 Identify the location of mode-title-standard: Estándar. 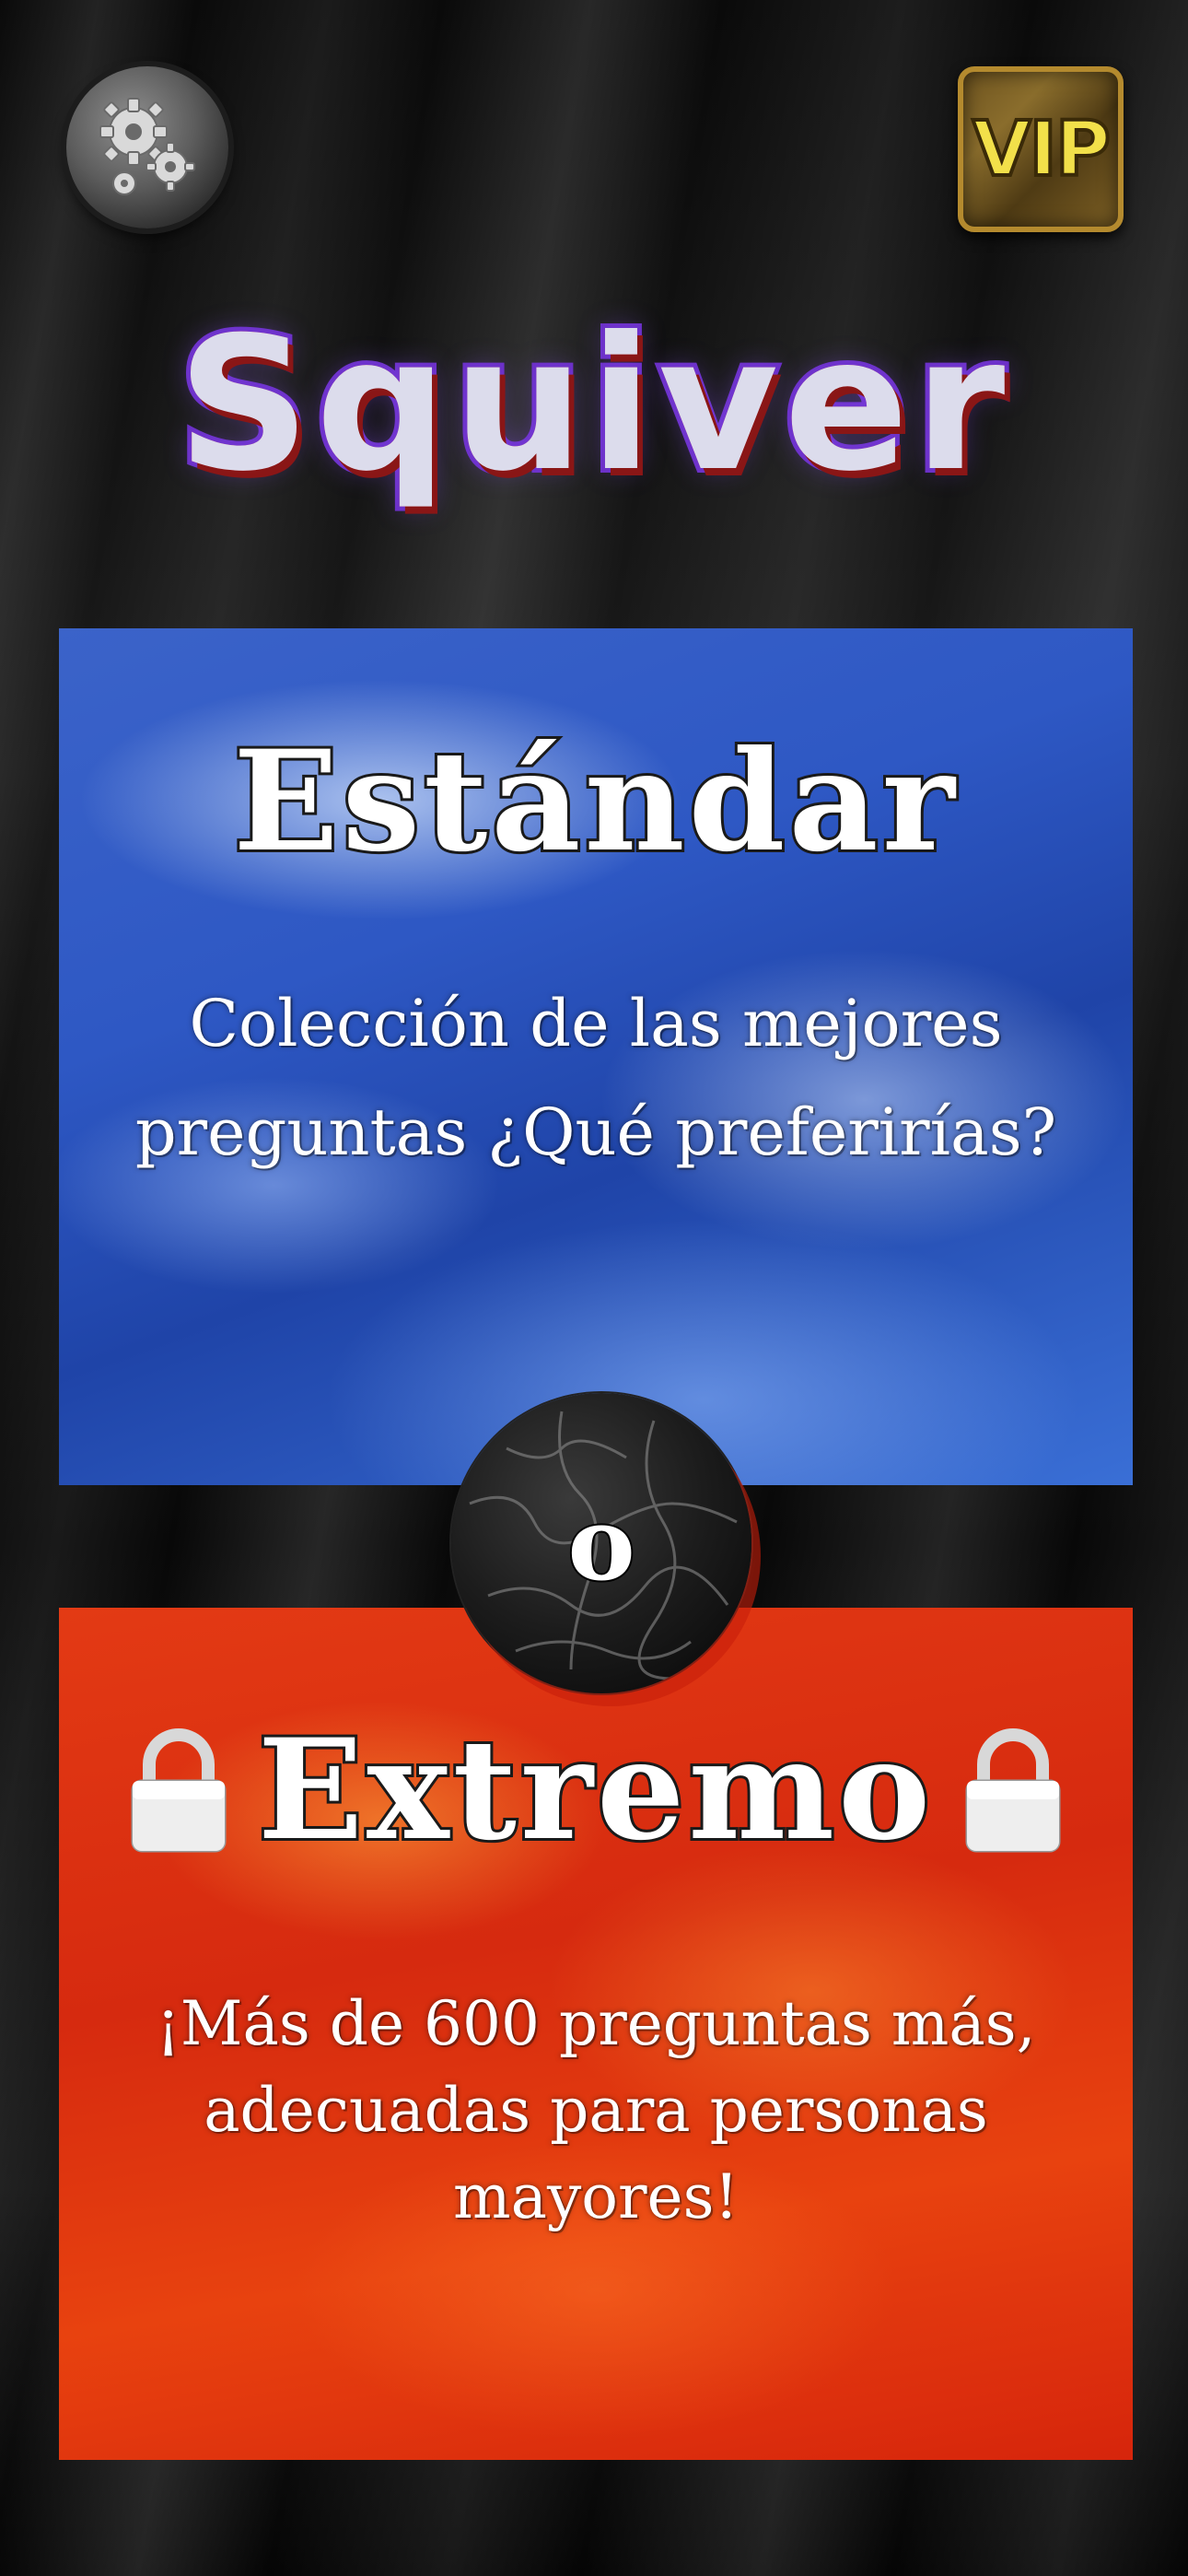
(594, 801).